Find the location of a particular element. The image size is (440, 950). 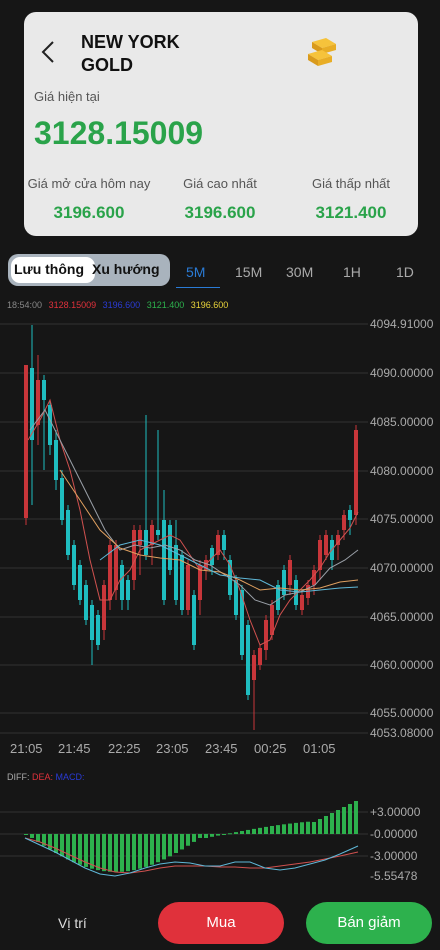

stat-low-value: 3121.400 is located at coordinates (351, 212).